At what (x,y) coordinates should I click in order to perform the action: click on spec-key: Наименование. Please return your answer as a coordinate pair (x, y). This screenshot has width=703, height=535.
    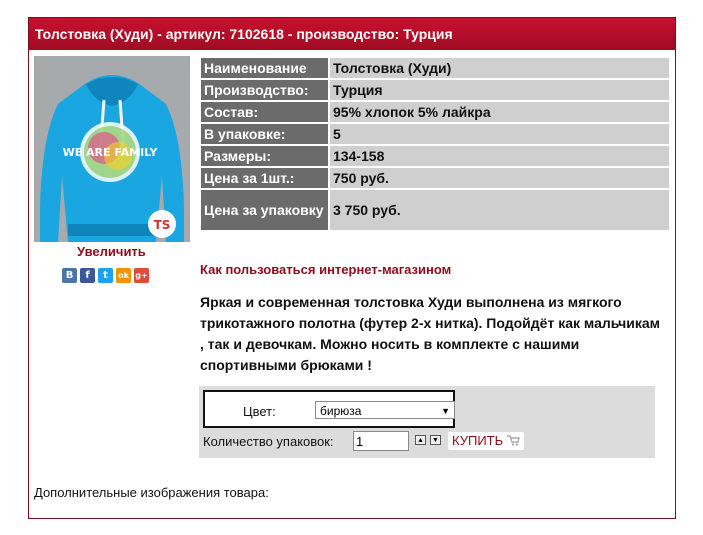
    Looking at the image, I should click on (264, 68).